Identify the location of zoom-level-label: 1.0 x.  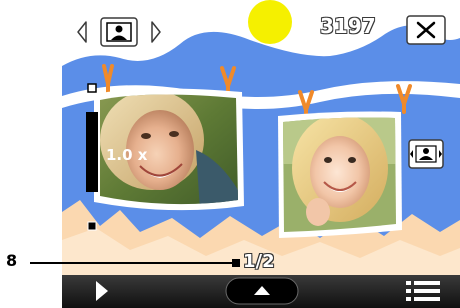
(127, 155).